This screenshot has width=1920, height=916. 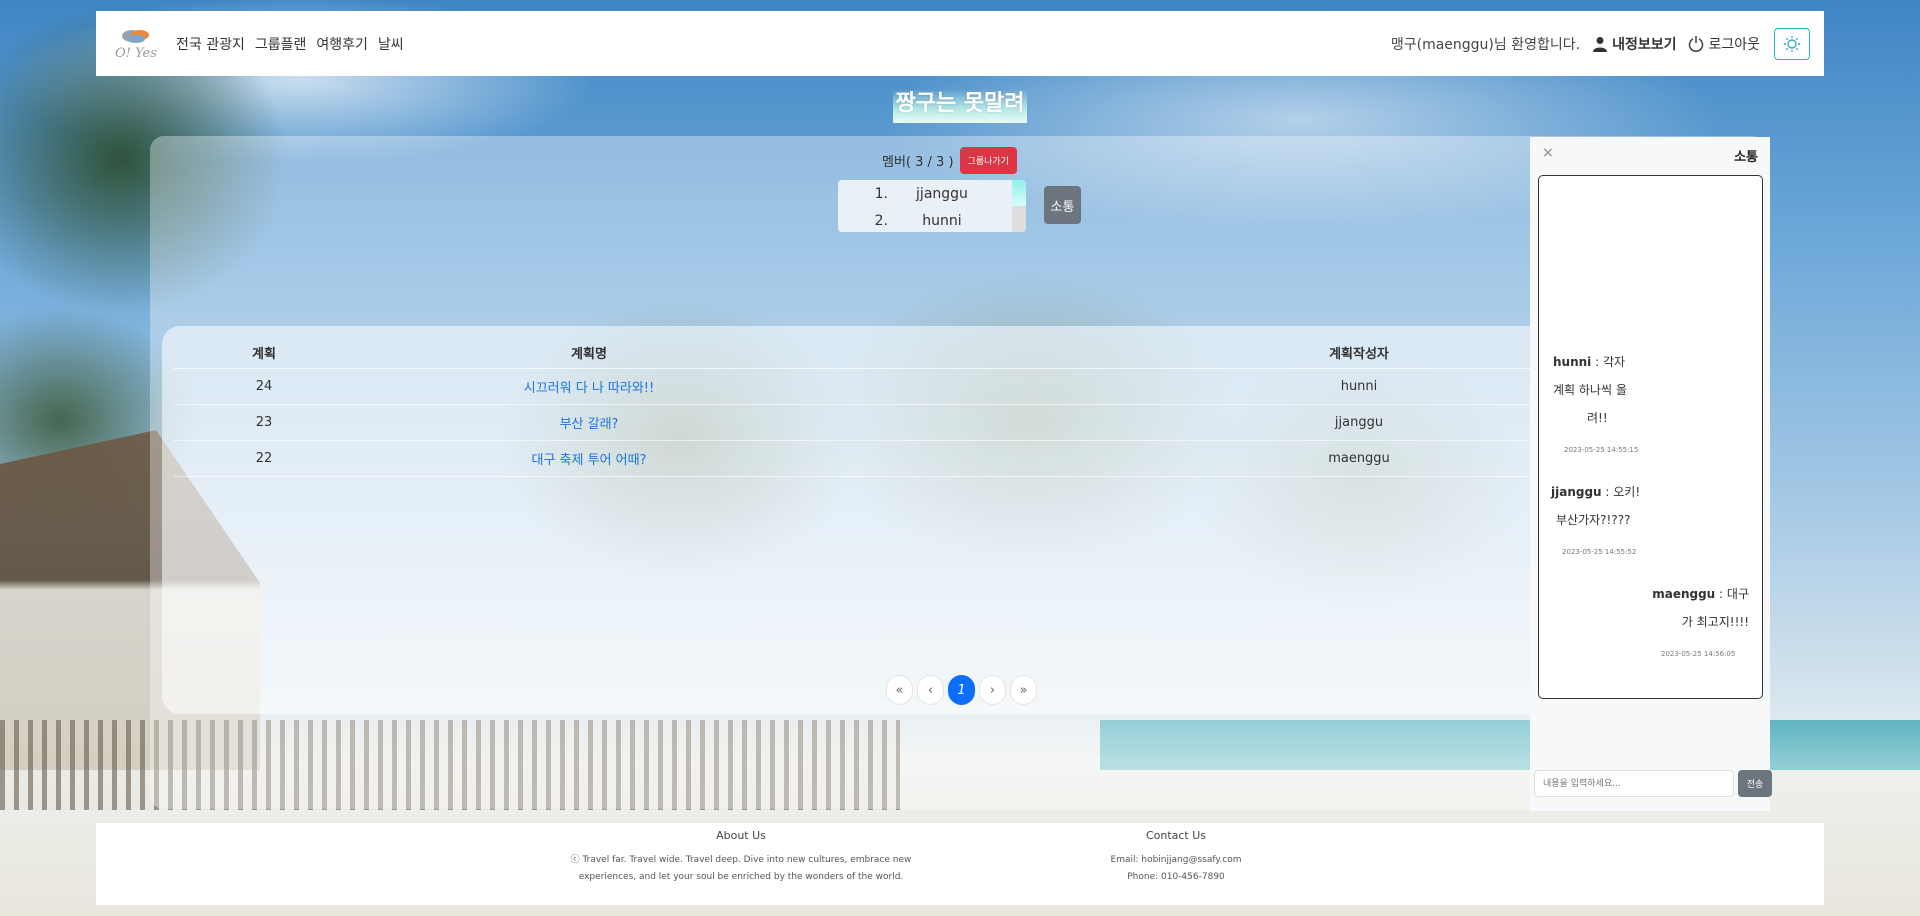 I want to click on leave-group-button: 그룹나가기, so click(x=988, y=160).